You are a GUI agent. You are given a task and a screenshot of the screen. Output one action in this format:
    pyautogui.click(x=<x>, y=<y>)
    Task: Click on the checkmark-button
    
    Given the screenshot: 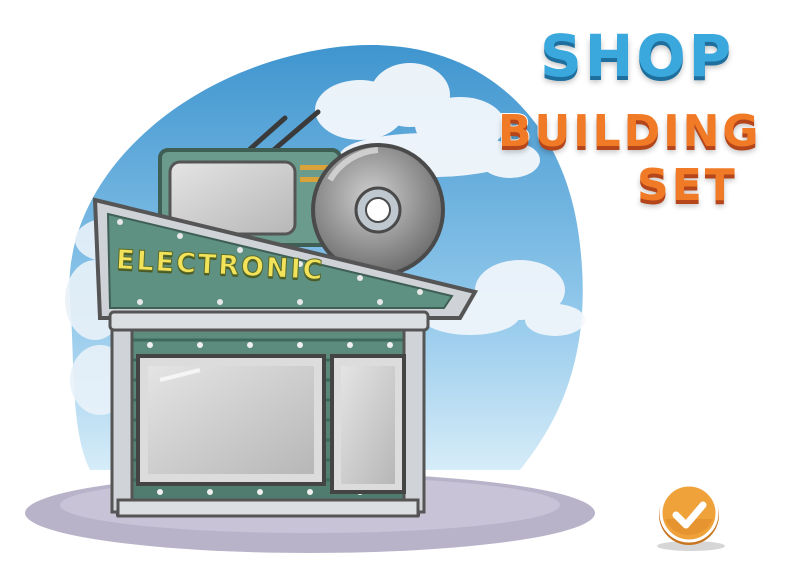 What is the action you would take?
    pyautogui.click(x=689, y=515)
    